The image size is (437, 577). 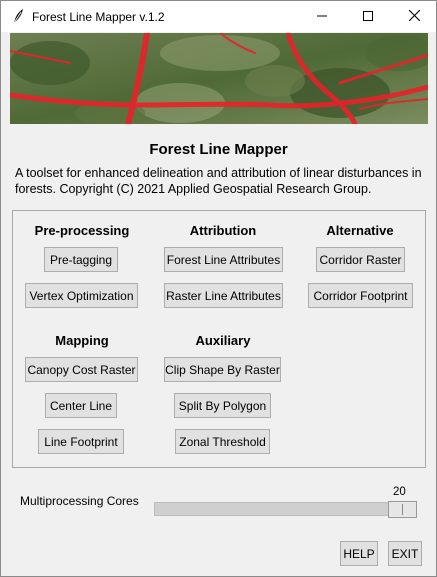 What do you see at coordinates (405, 553) in the screenshot?
I see `exit-button: EXIT` at bounding box center [405, 553].